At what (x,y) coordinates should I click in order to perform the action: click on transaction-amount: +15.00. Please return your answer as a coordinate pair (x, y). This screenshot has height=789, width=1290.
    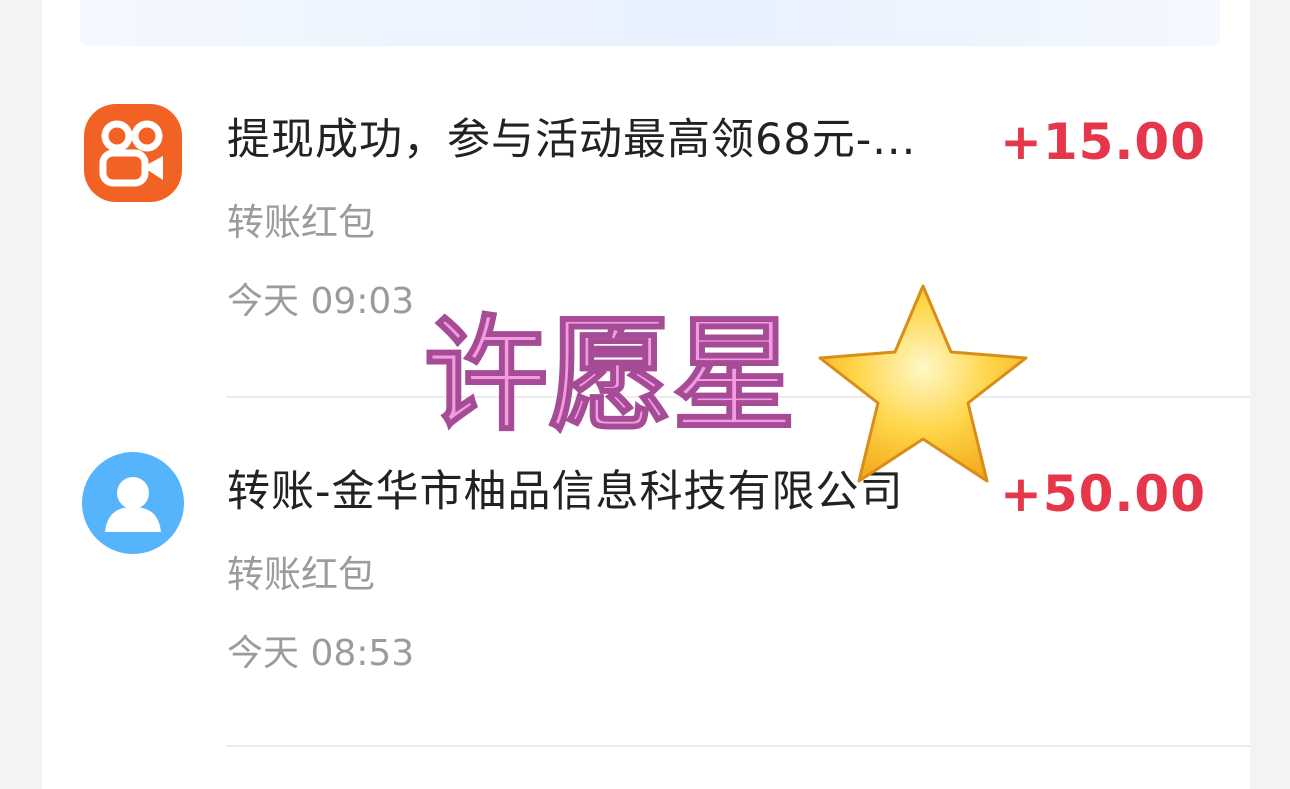
    Looking at the image, I should click on (1102, 142).